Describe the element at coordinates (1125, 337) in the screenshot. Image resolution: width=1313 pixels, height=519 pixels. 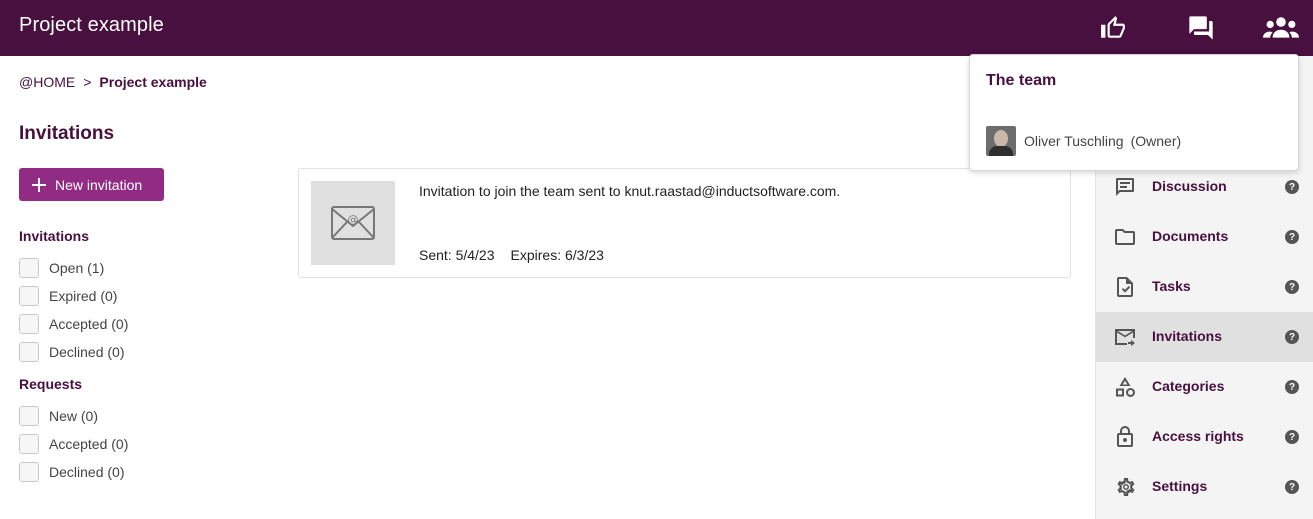
I see `mail-icon` at that location.